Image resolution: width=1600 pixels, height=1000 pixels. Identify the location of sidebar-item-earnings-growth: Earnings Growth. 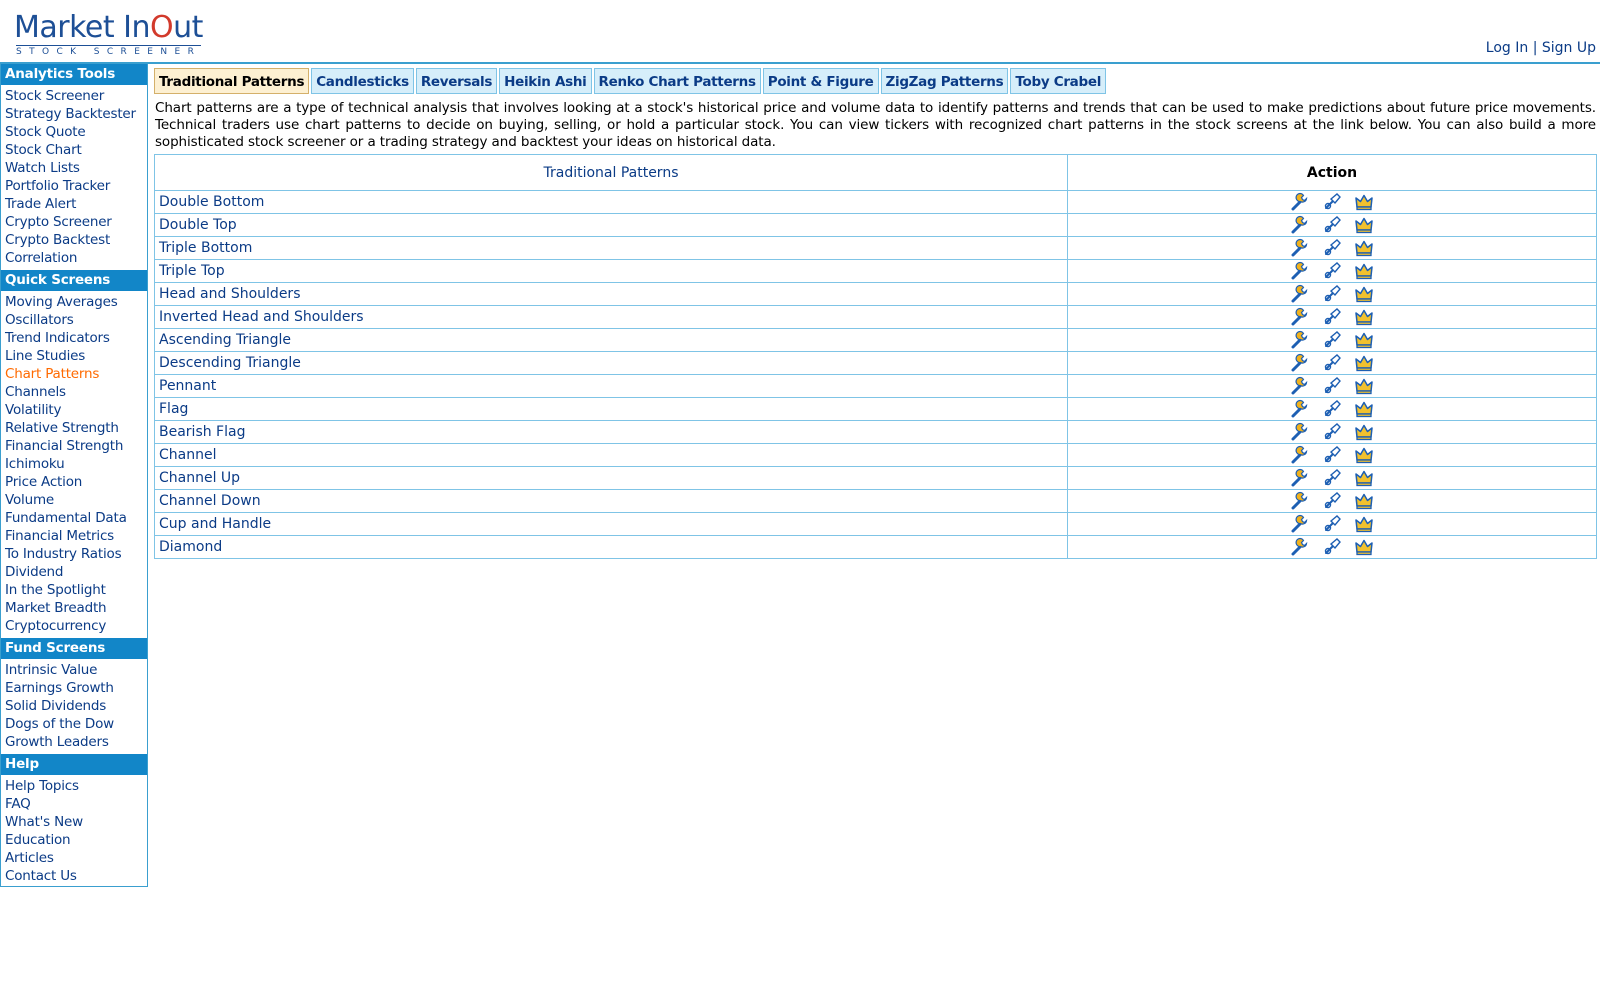
(74, 688).